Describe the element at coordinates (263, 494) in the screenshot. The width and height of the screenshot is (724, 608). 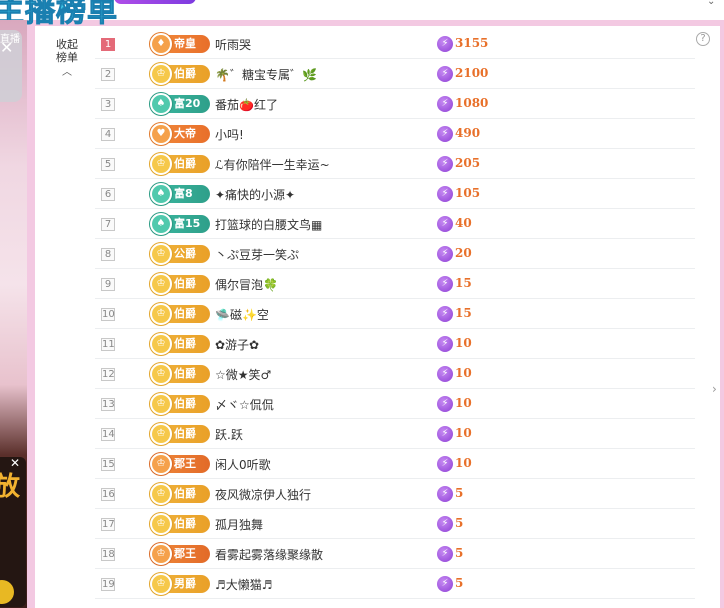
I see `user-name: 夜风微凉伊人独行` at that location.